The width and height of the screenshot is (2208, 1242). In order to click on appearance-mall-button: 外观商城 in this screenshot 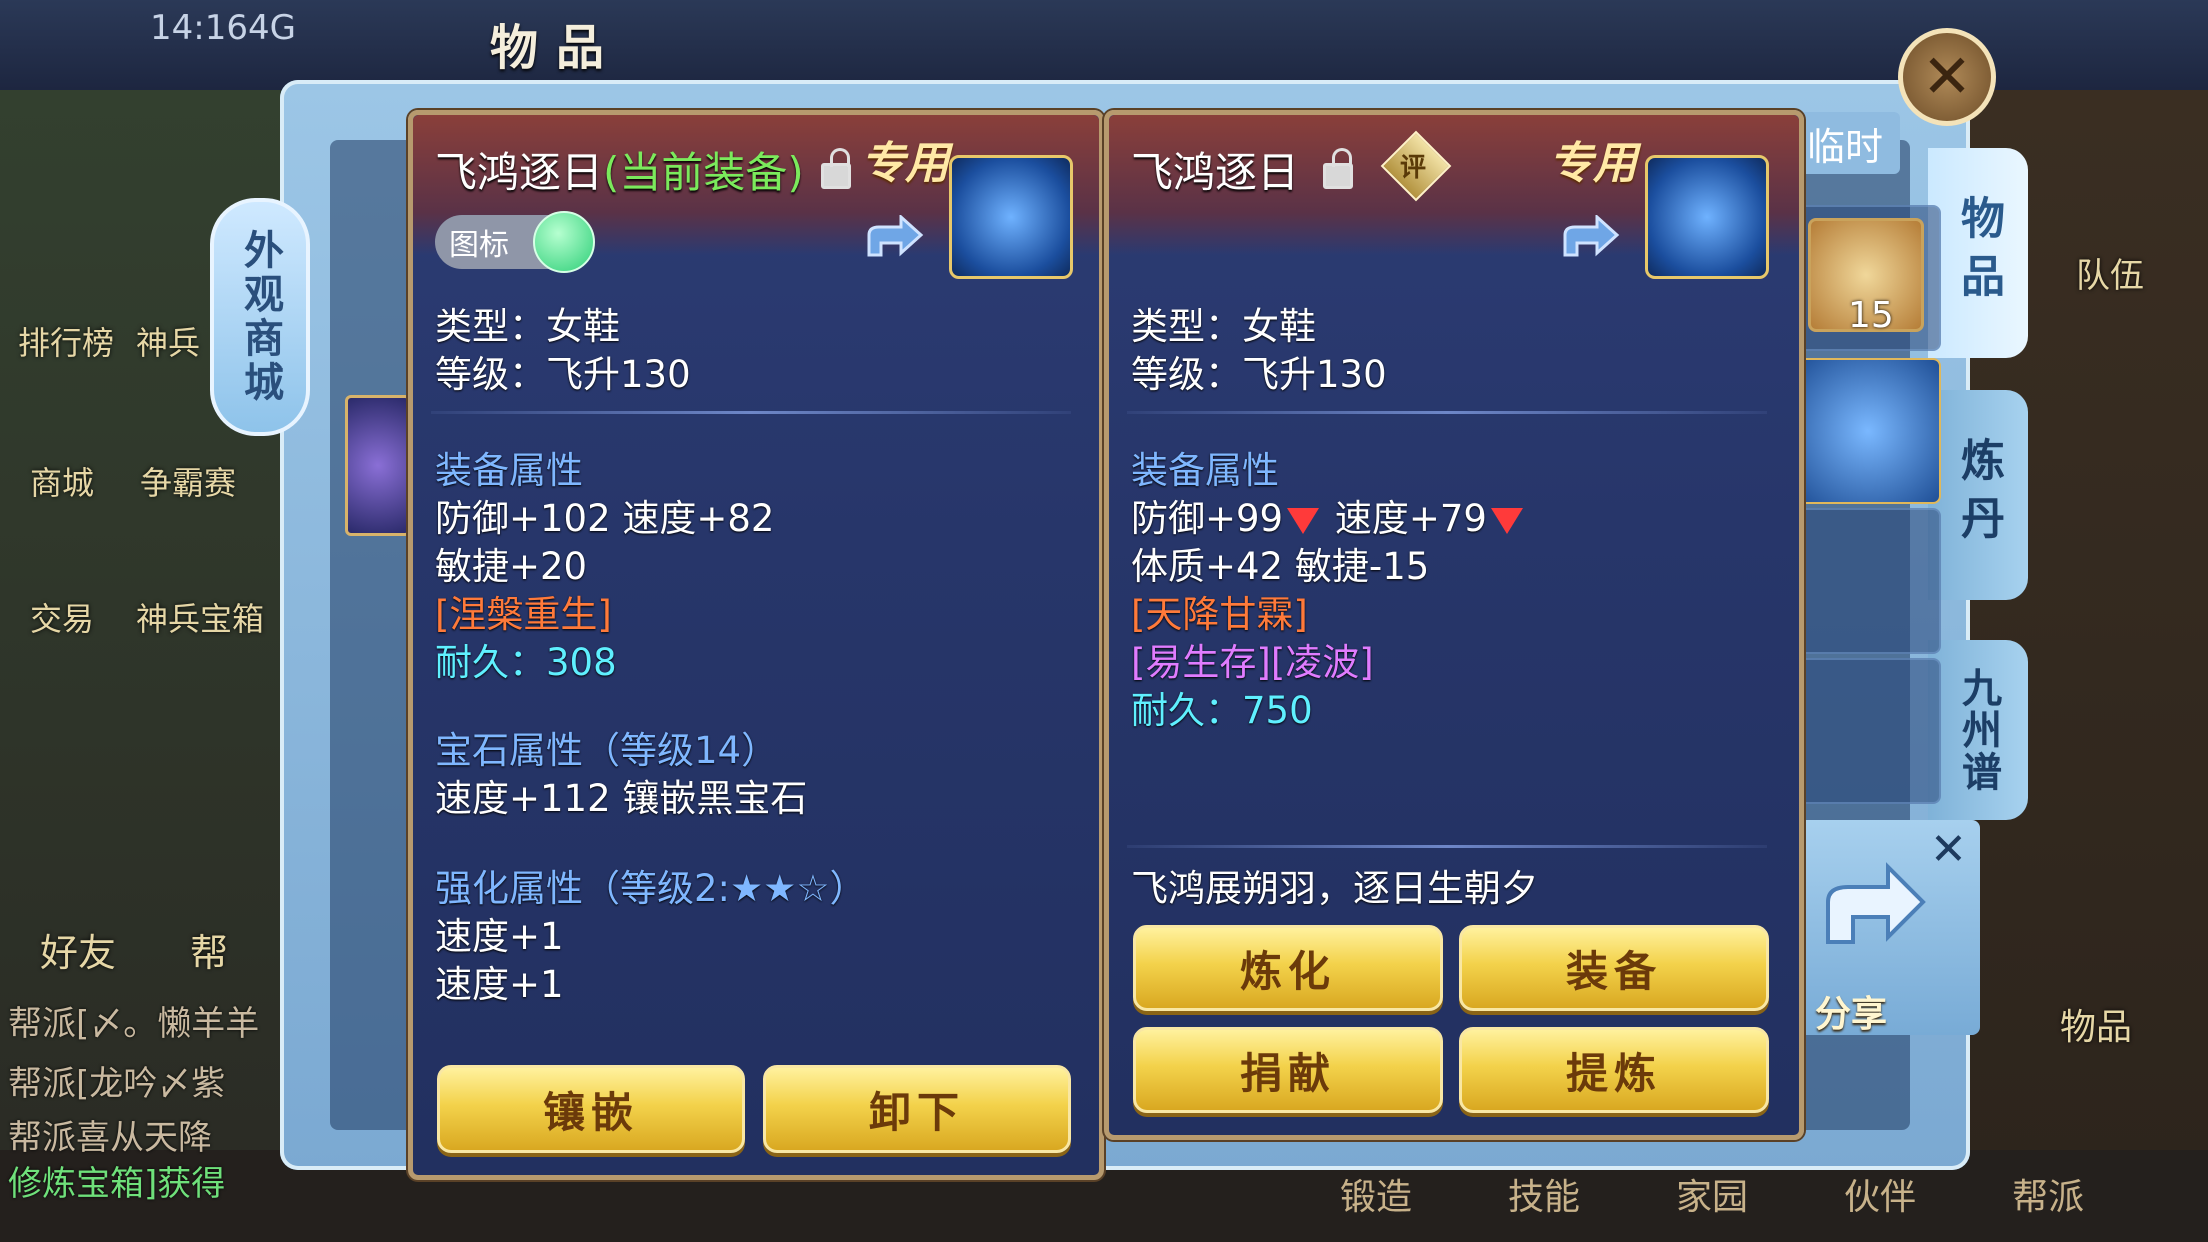, I will do `click(260, 317)`.